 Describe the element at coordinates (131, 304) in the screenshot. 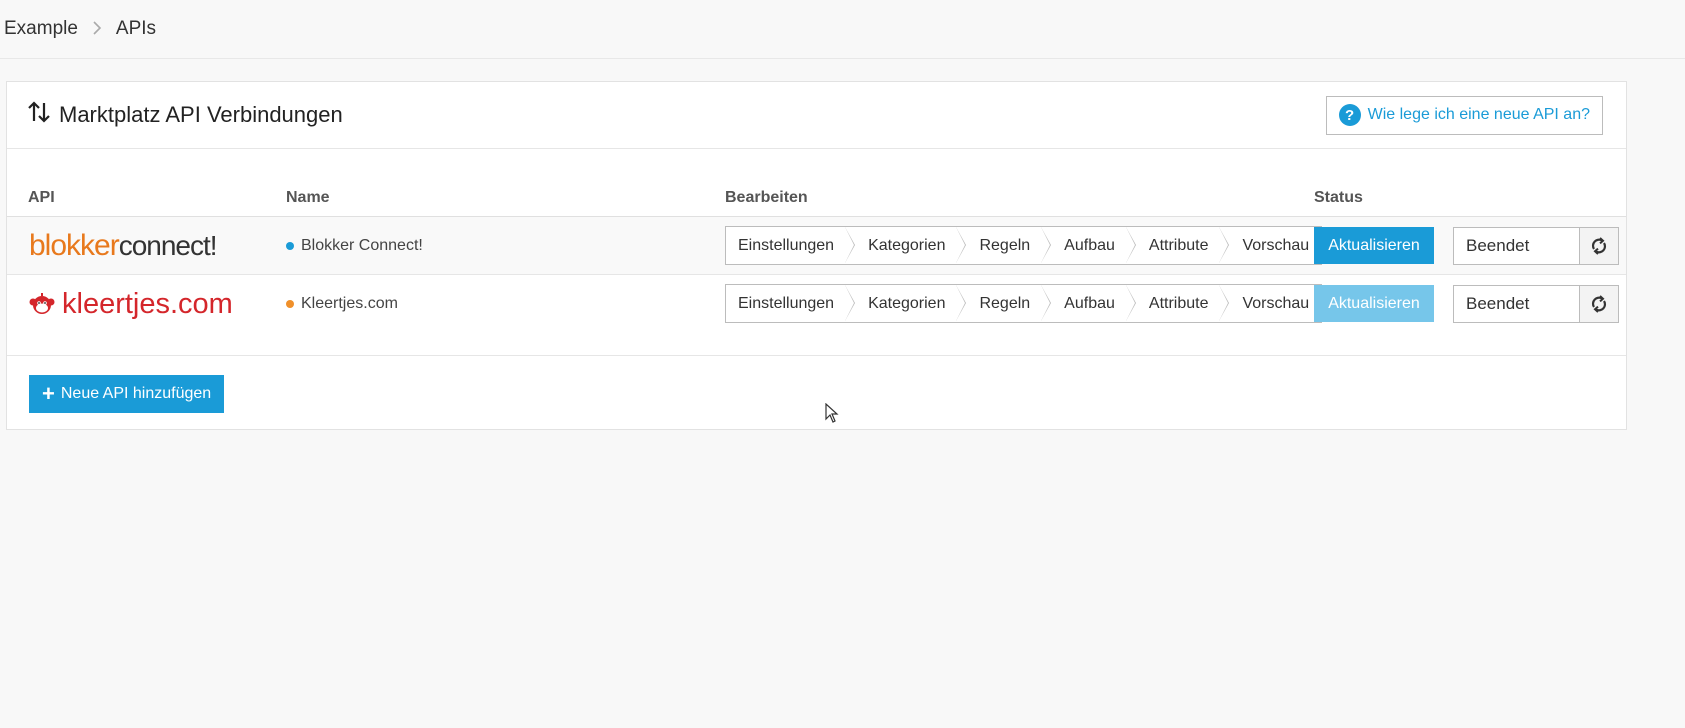

I see `kleertjes-logo: kleertjes.com` at that location.